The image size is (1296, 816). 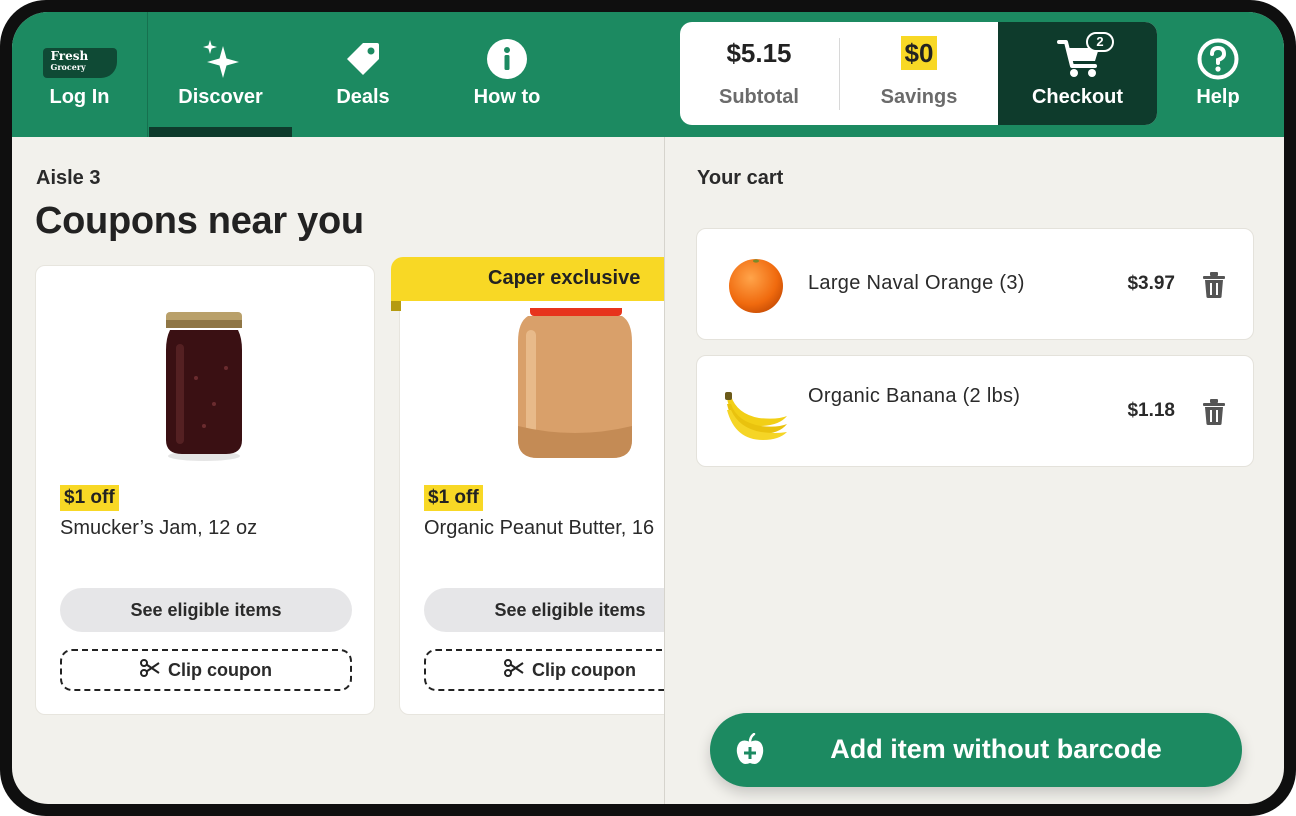 I want to click on nav-how-to: How to, so click(x=507, y=74).